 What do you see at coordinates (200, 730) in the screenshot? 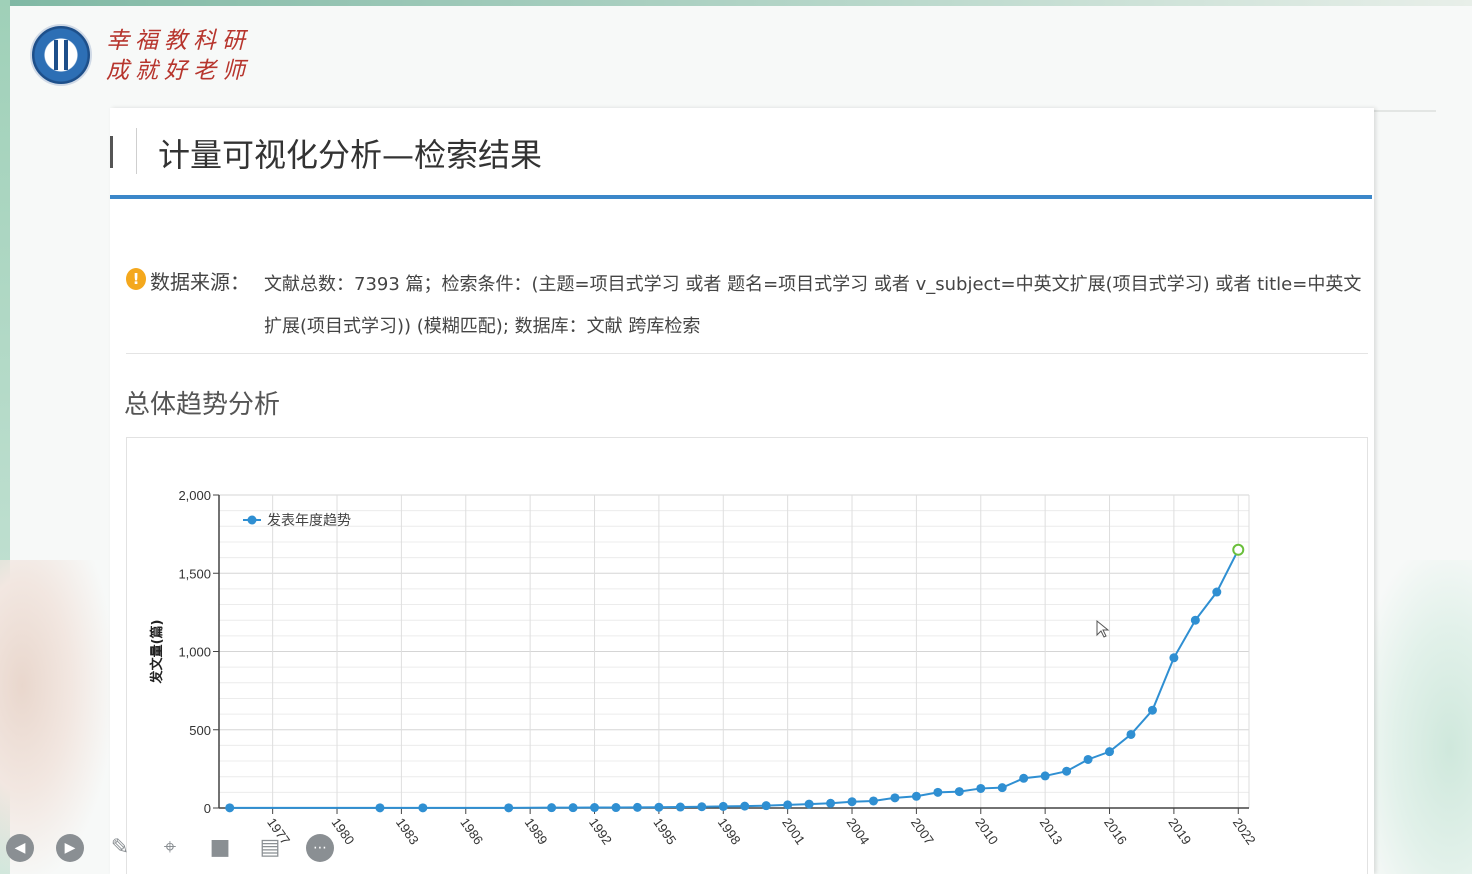
I see `y-tick-label: 500` at bounding box center [200, 730].